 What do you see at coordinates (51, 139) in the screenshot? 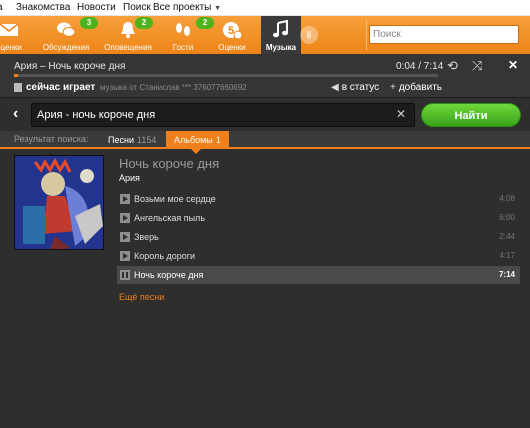
I see `results-label: Результат поиска:` at bounding box center [51, 139].